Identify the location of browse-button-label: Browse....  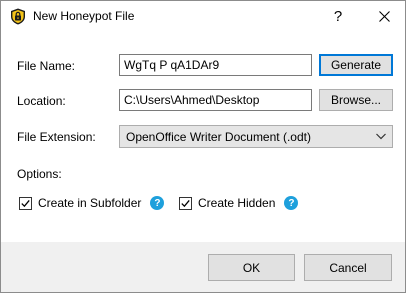
(355, 100).